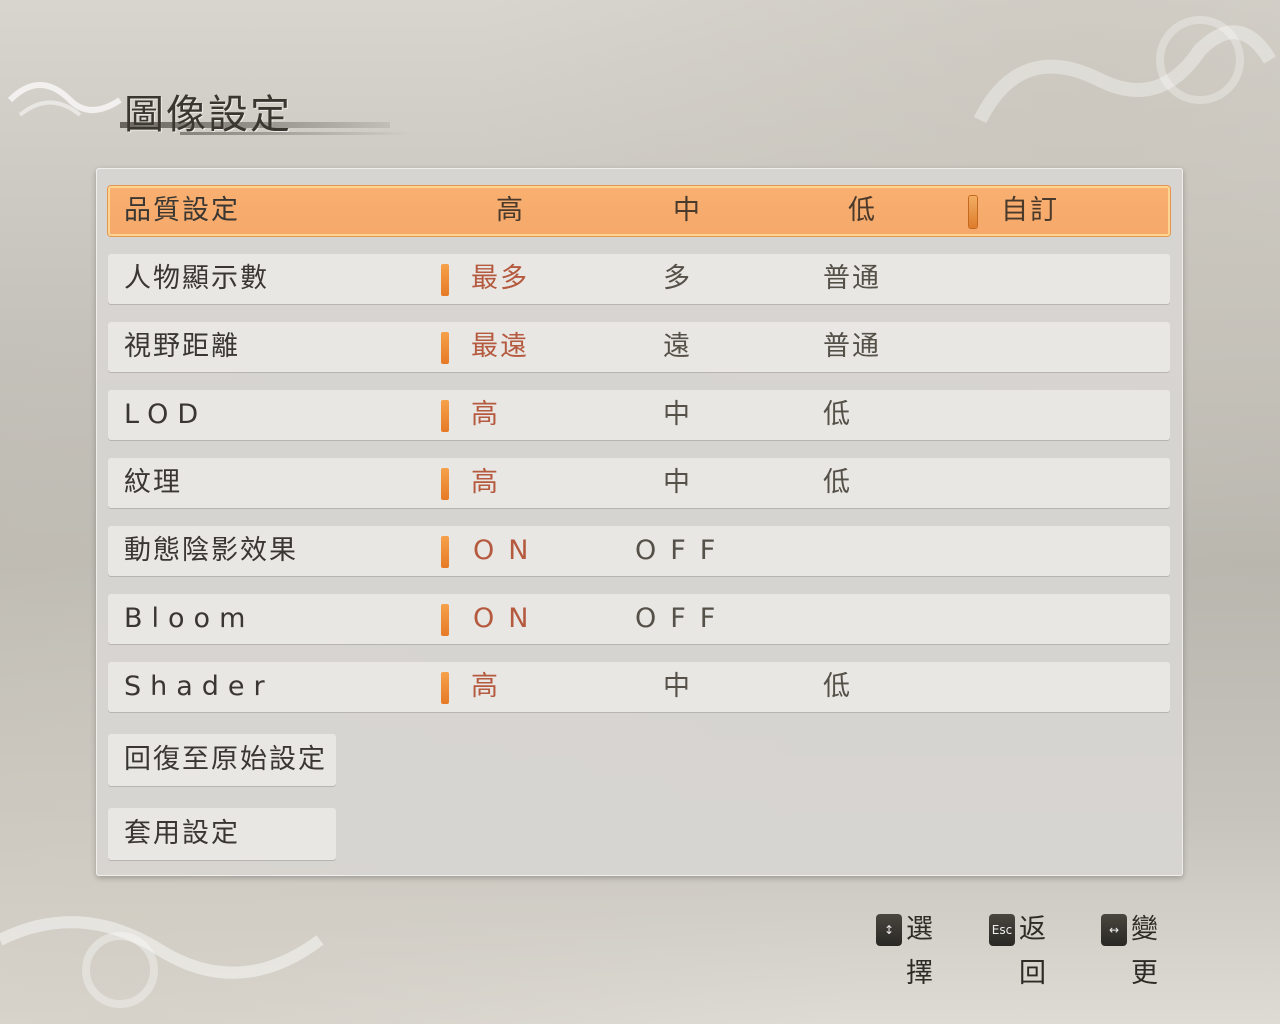  What do you see at coordinates (677, 687) in the screenshot?
I see `option-shader-1: 中` at bounding box center [677, 687].